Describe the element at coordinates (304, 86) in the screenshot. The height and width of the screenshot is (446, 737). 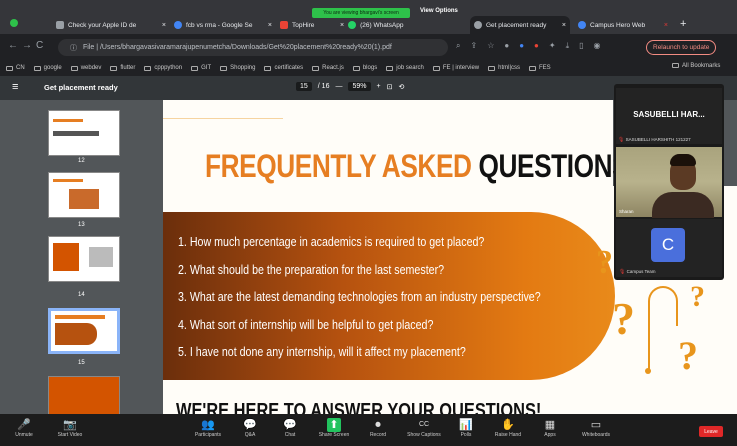
I see `page-number-input: 15` at that location.